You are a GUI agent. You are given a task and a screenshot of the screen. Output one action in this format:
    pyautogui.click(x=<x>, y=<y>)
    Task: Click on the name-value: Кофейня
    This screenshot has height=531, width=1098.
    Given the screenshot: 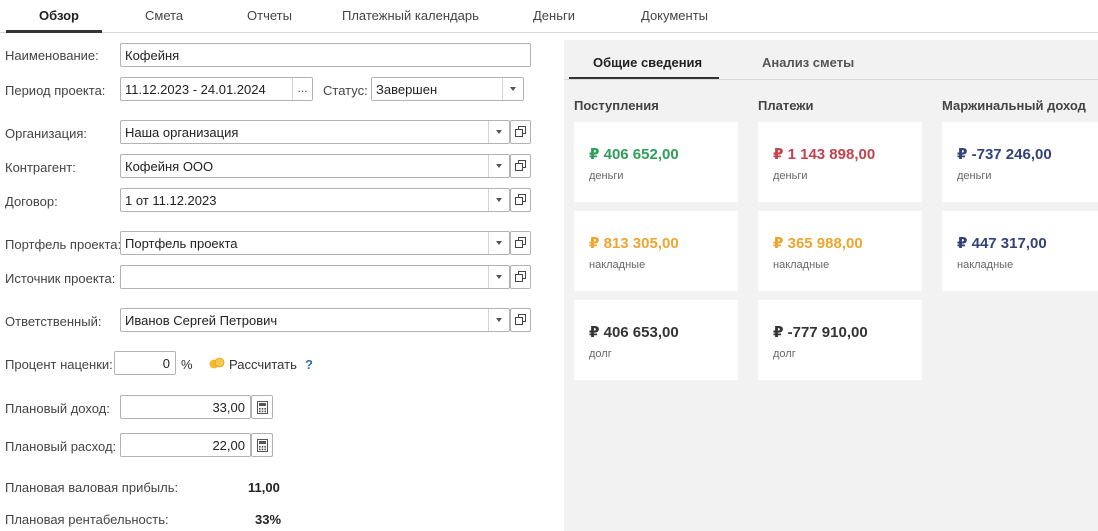 What is the action you would take?
    pyautogui.click(x=152, y=55)
    